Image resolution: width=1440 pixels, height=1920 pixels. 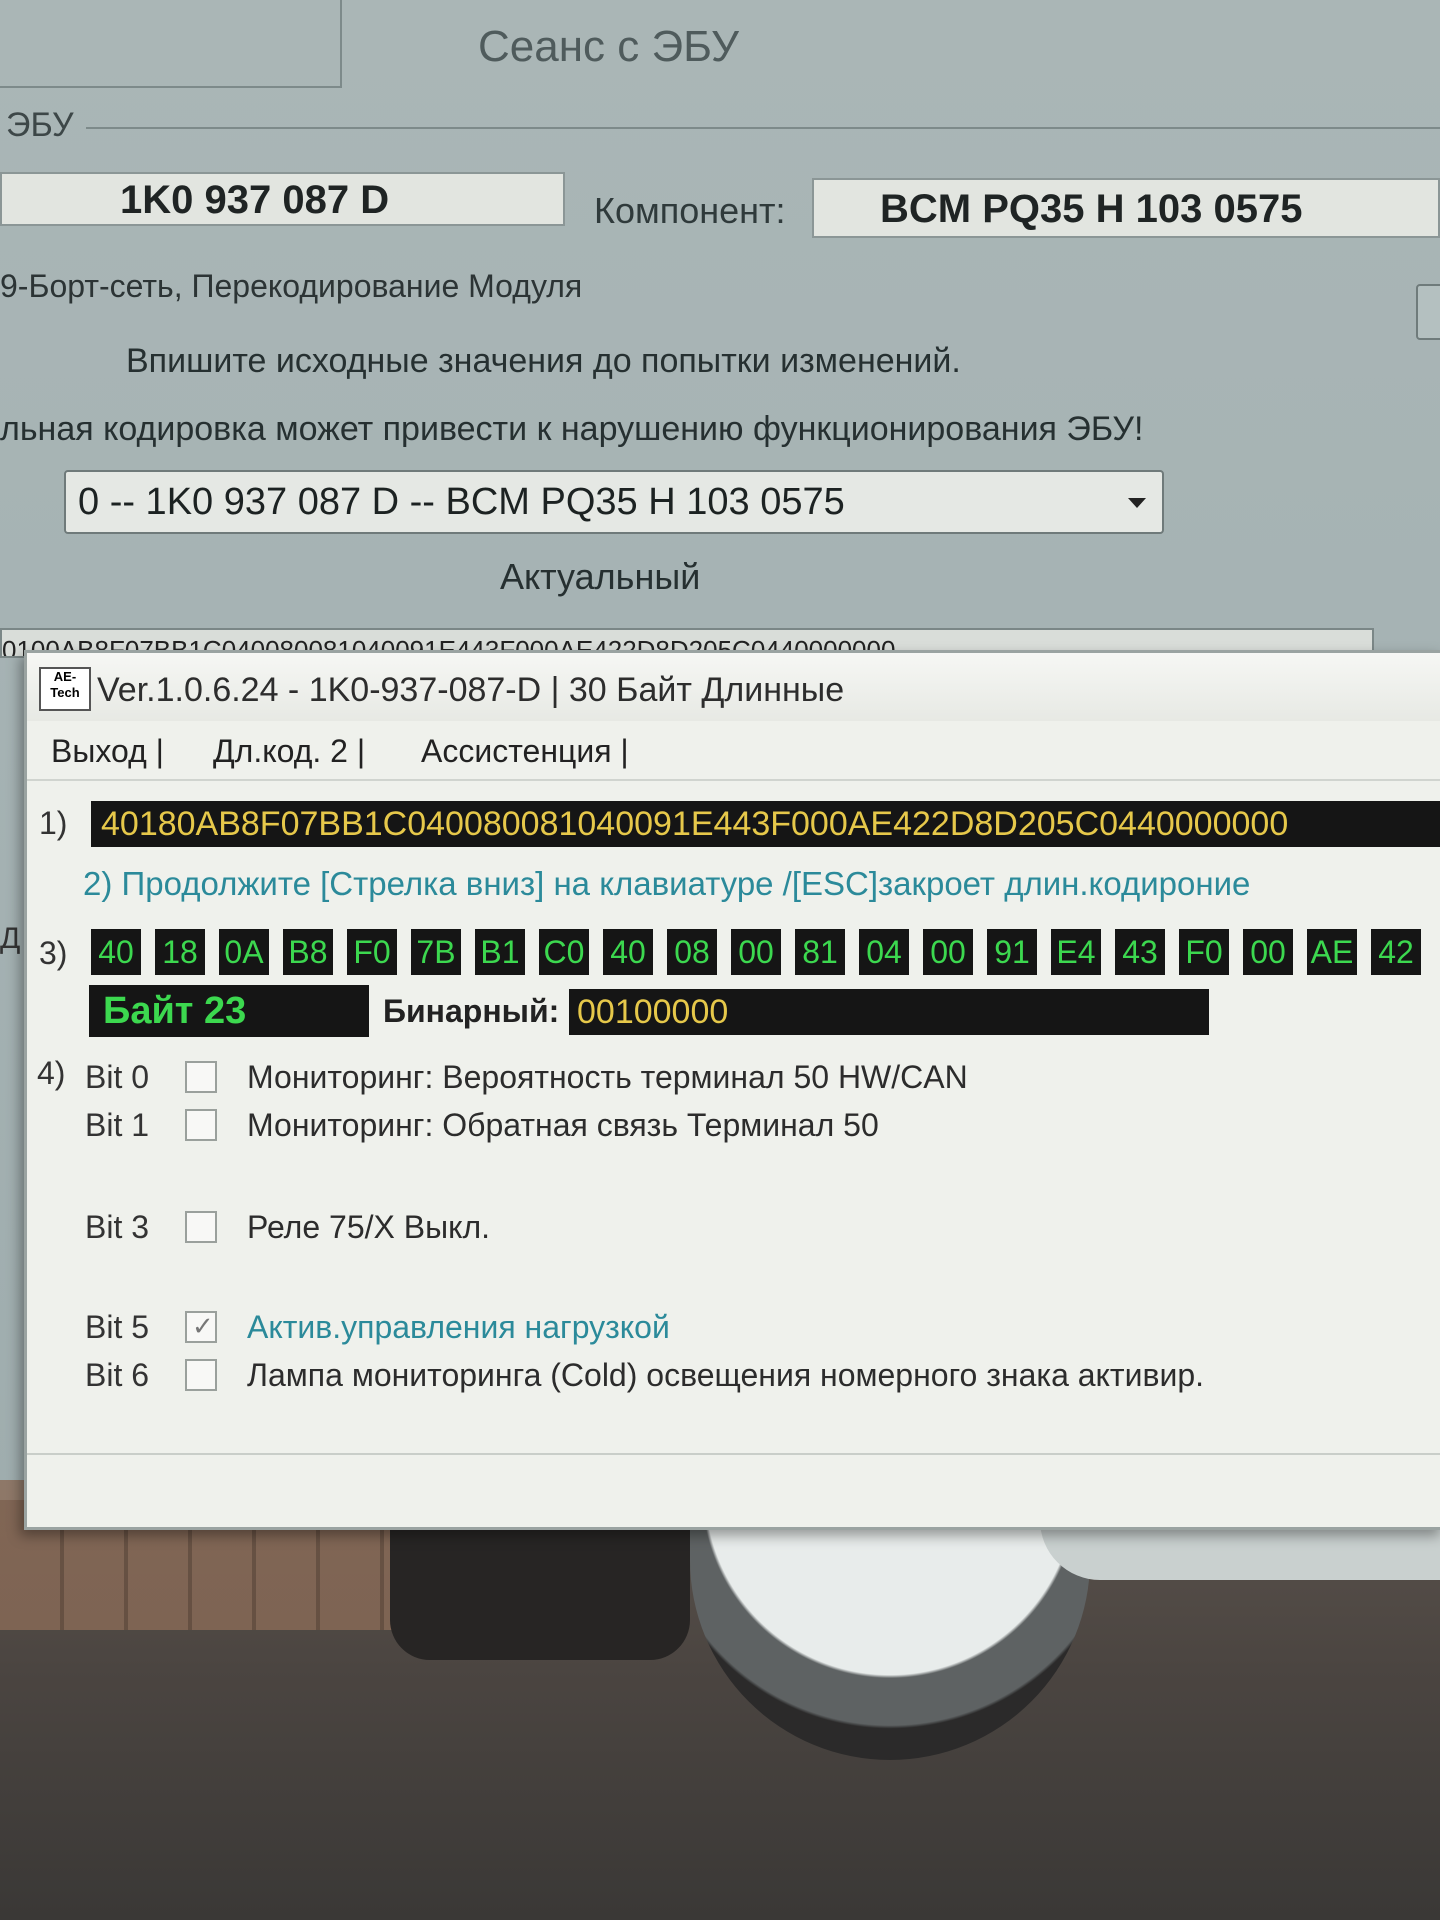 What do you see at coordinates (369, 1227) in the screenshot?
I see `bit-description: Реле 75/X Выкл.` at bounding box center [369, 1227].